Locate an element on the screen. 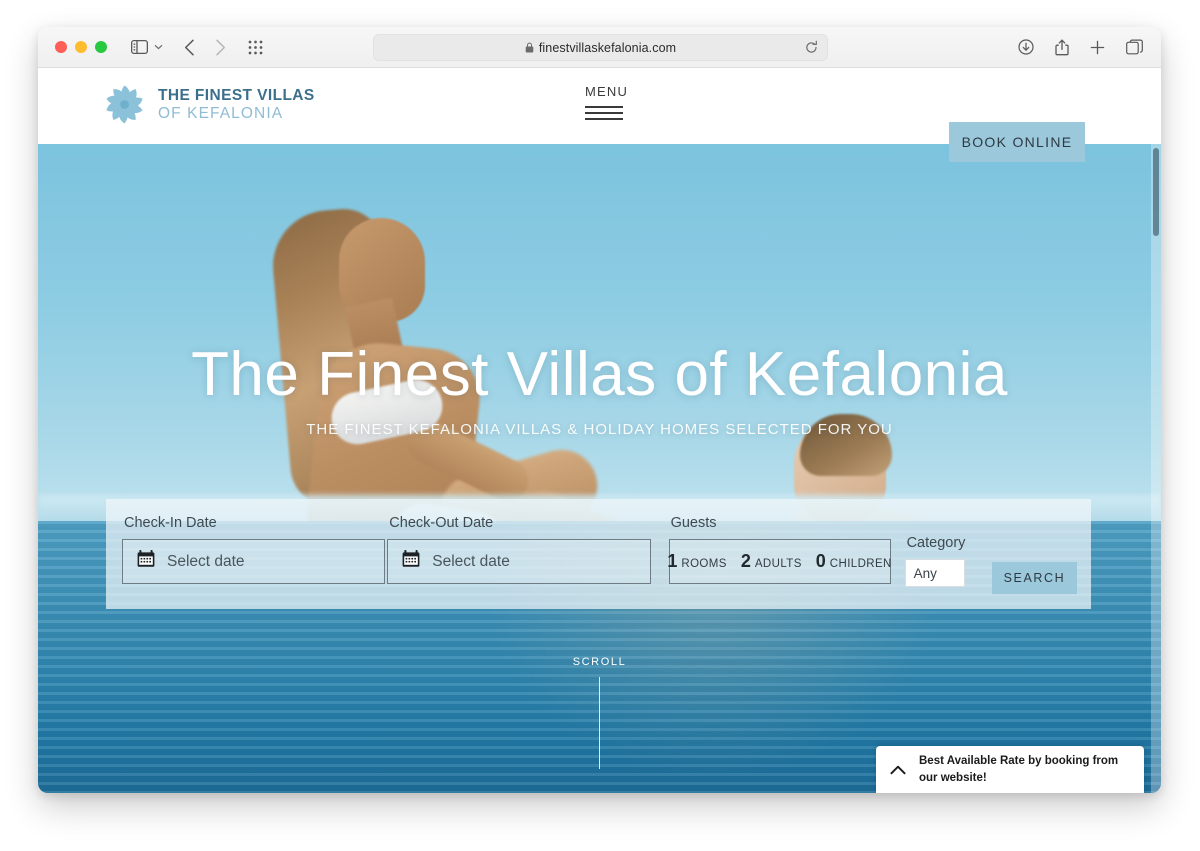 The height and width of the screenshot is (851, 1200). adults-caption: ADULTS is located at coordinates (778, 564).